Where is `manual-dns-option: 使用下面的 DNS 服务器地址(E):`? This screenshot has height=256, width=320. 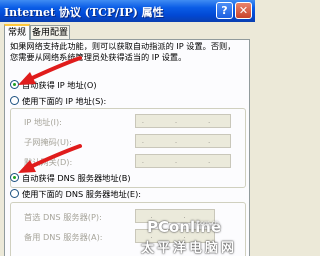 manual-dns-option: 使用下面的 DNS 服务器地址(E): is located at coordinates (75, 194).